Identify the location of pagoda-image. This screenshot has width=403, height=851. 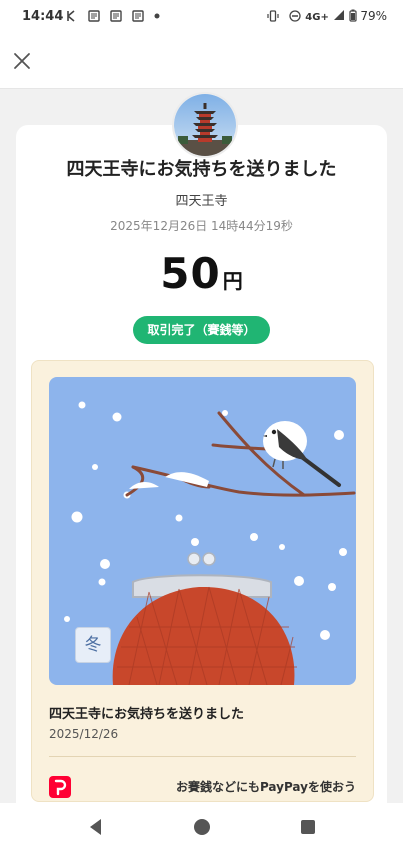
(205, 125).